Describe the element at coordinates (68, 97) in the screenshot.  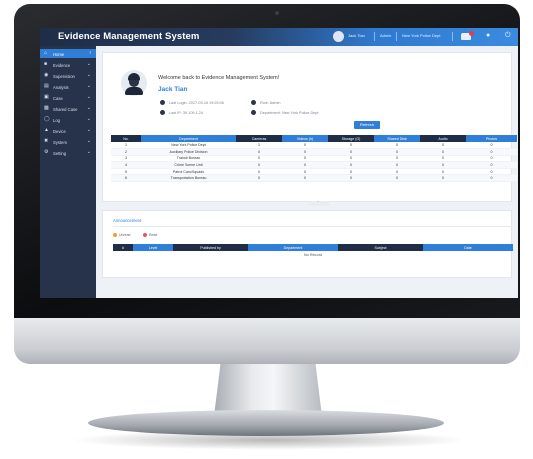
I see `sidebar-item-case: ▣ Case ⌄` at that location.